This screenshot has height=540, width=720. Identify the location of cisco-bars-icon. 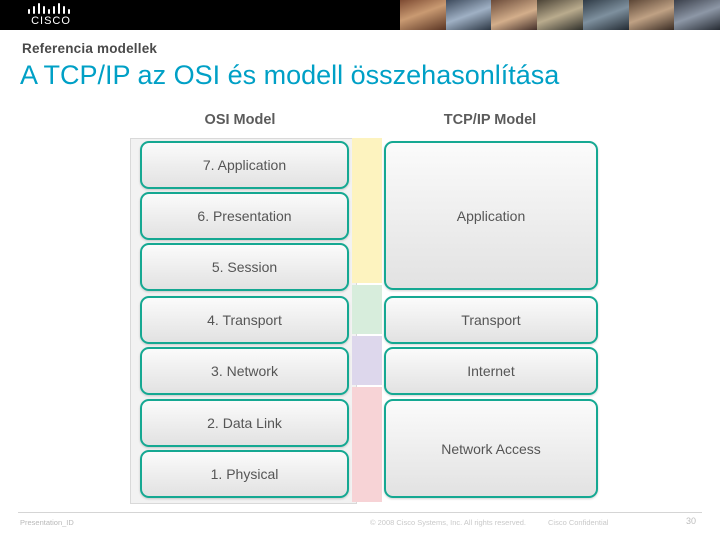
(51, 8).